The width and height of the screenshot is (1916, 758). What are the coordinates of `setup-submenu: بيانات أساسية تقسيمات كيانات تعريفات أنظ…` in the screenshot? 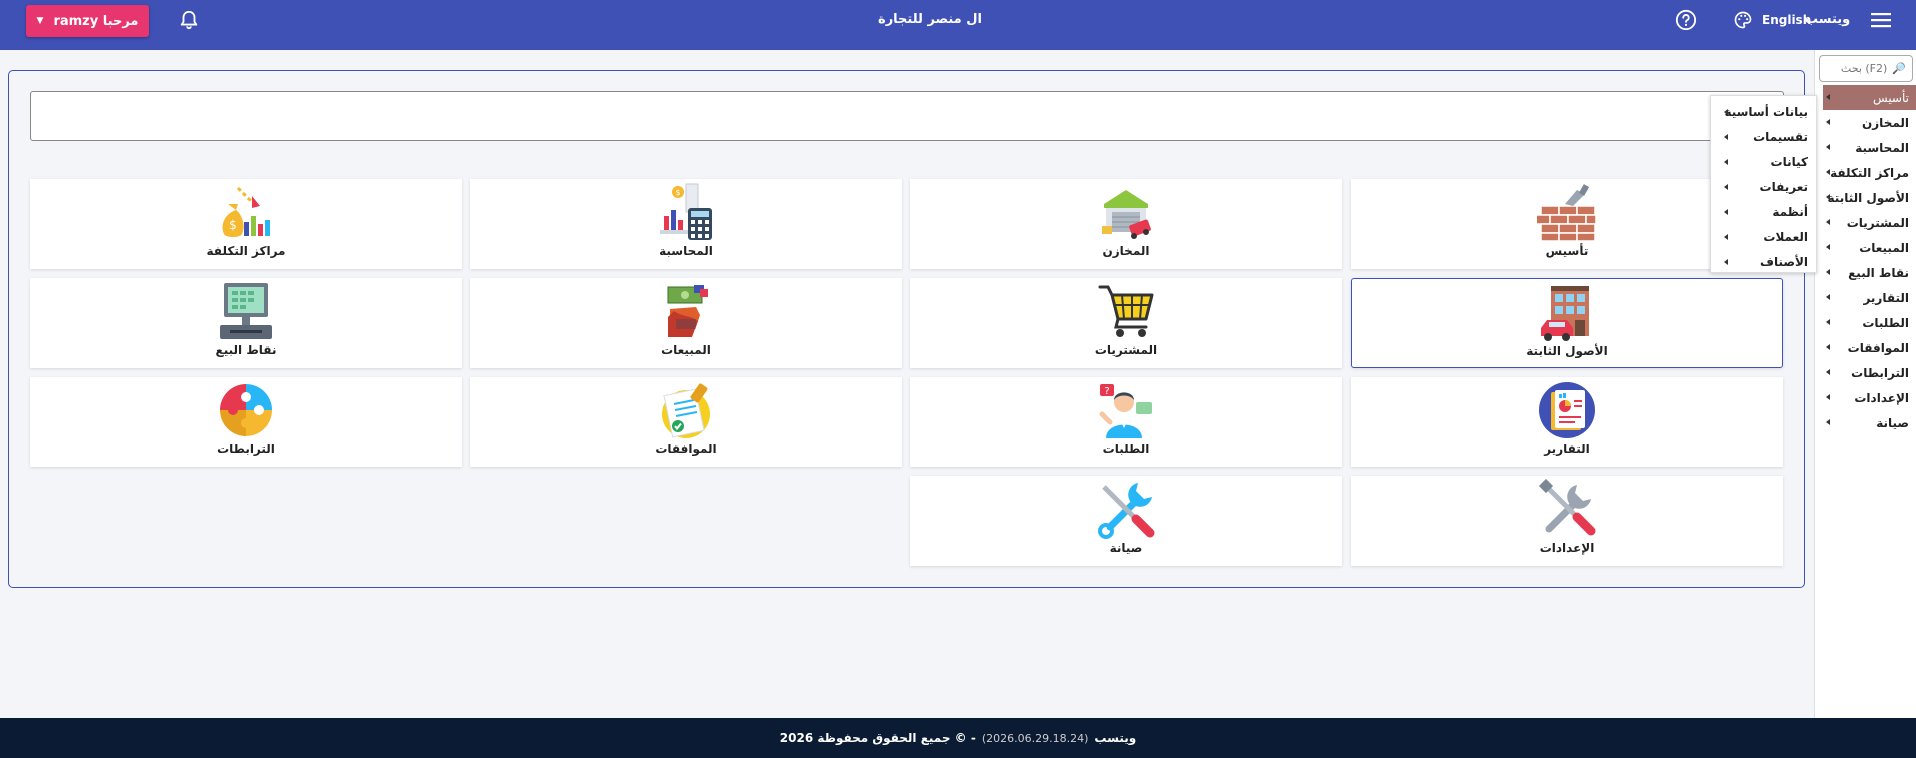 It's located at (1763, 184).